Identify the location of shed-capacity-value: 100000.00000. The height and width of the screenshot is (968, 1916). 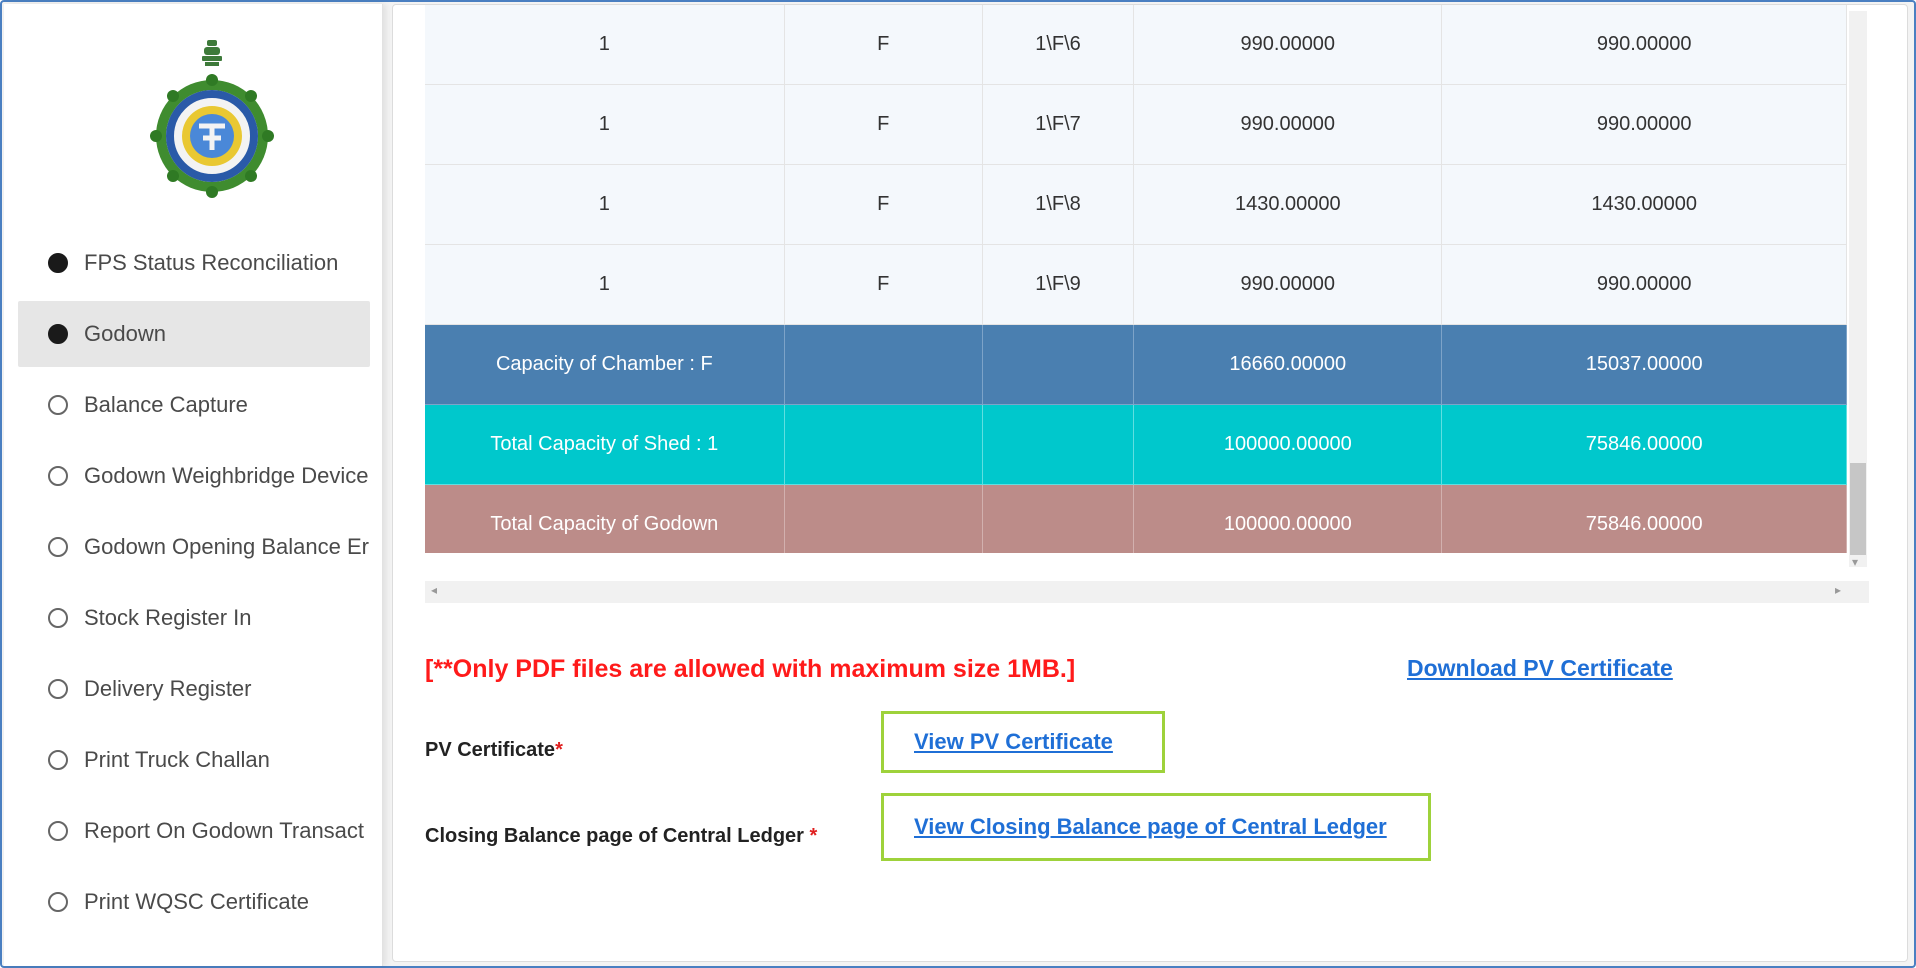
(1288, 444).